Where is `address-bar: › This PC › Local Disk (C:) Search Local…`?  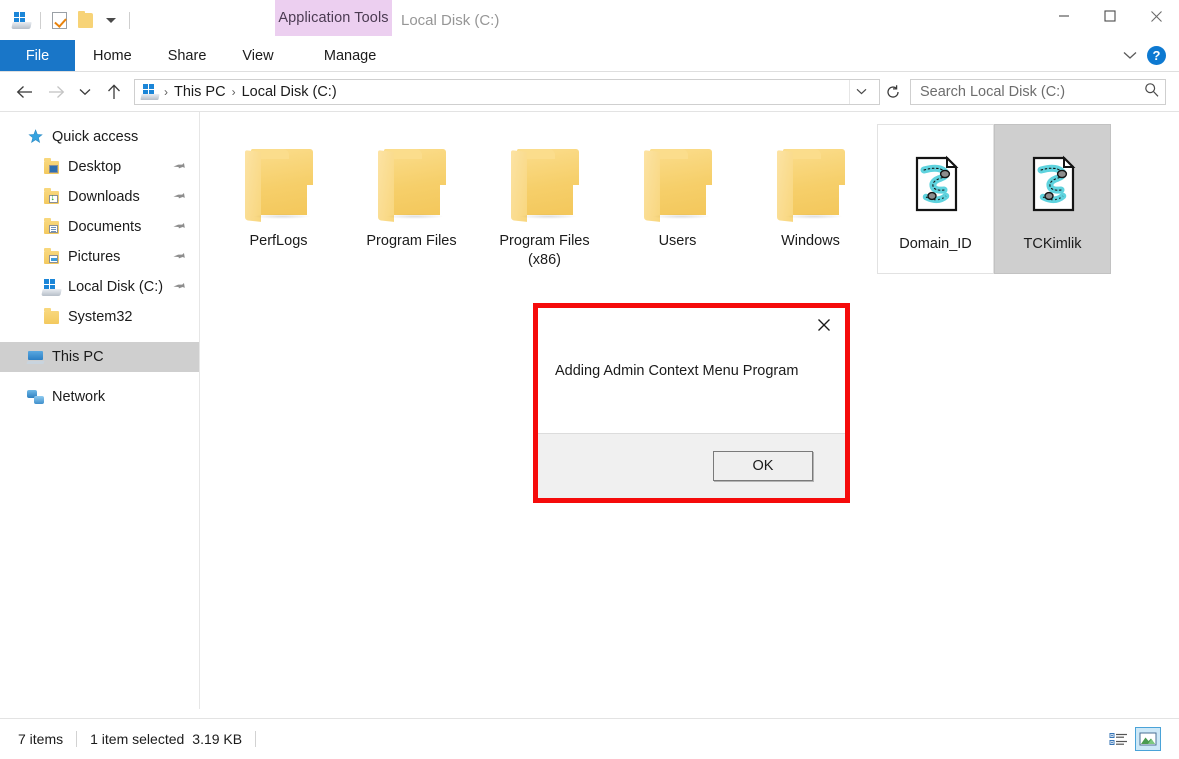 address-bar: › This PC › Local Disk (C:) Search Local… is located at coordinates (589, 92).